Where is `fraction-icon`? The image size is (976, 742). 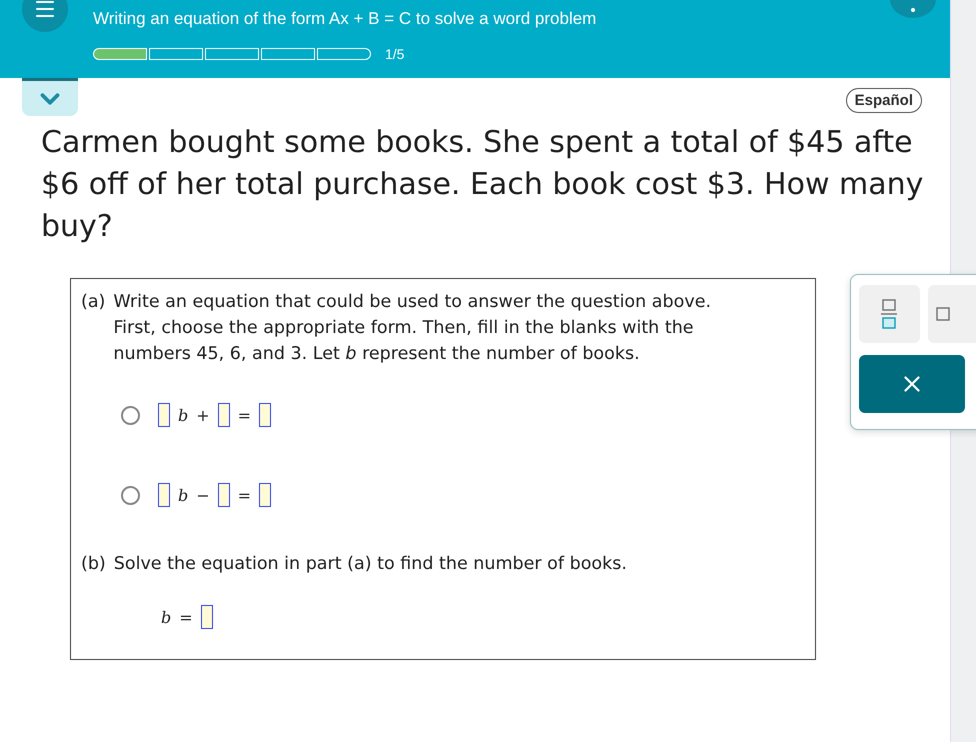
fraction-icon is located at coordinates (889, 314).